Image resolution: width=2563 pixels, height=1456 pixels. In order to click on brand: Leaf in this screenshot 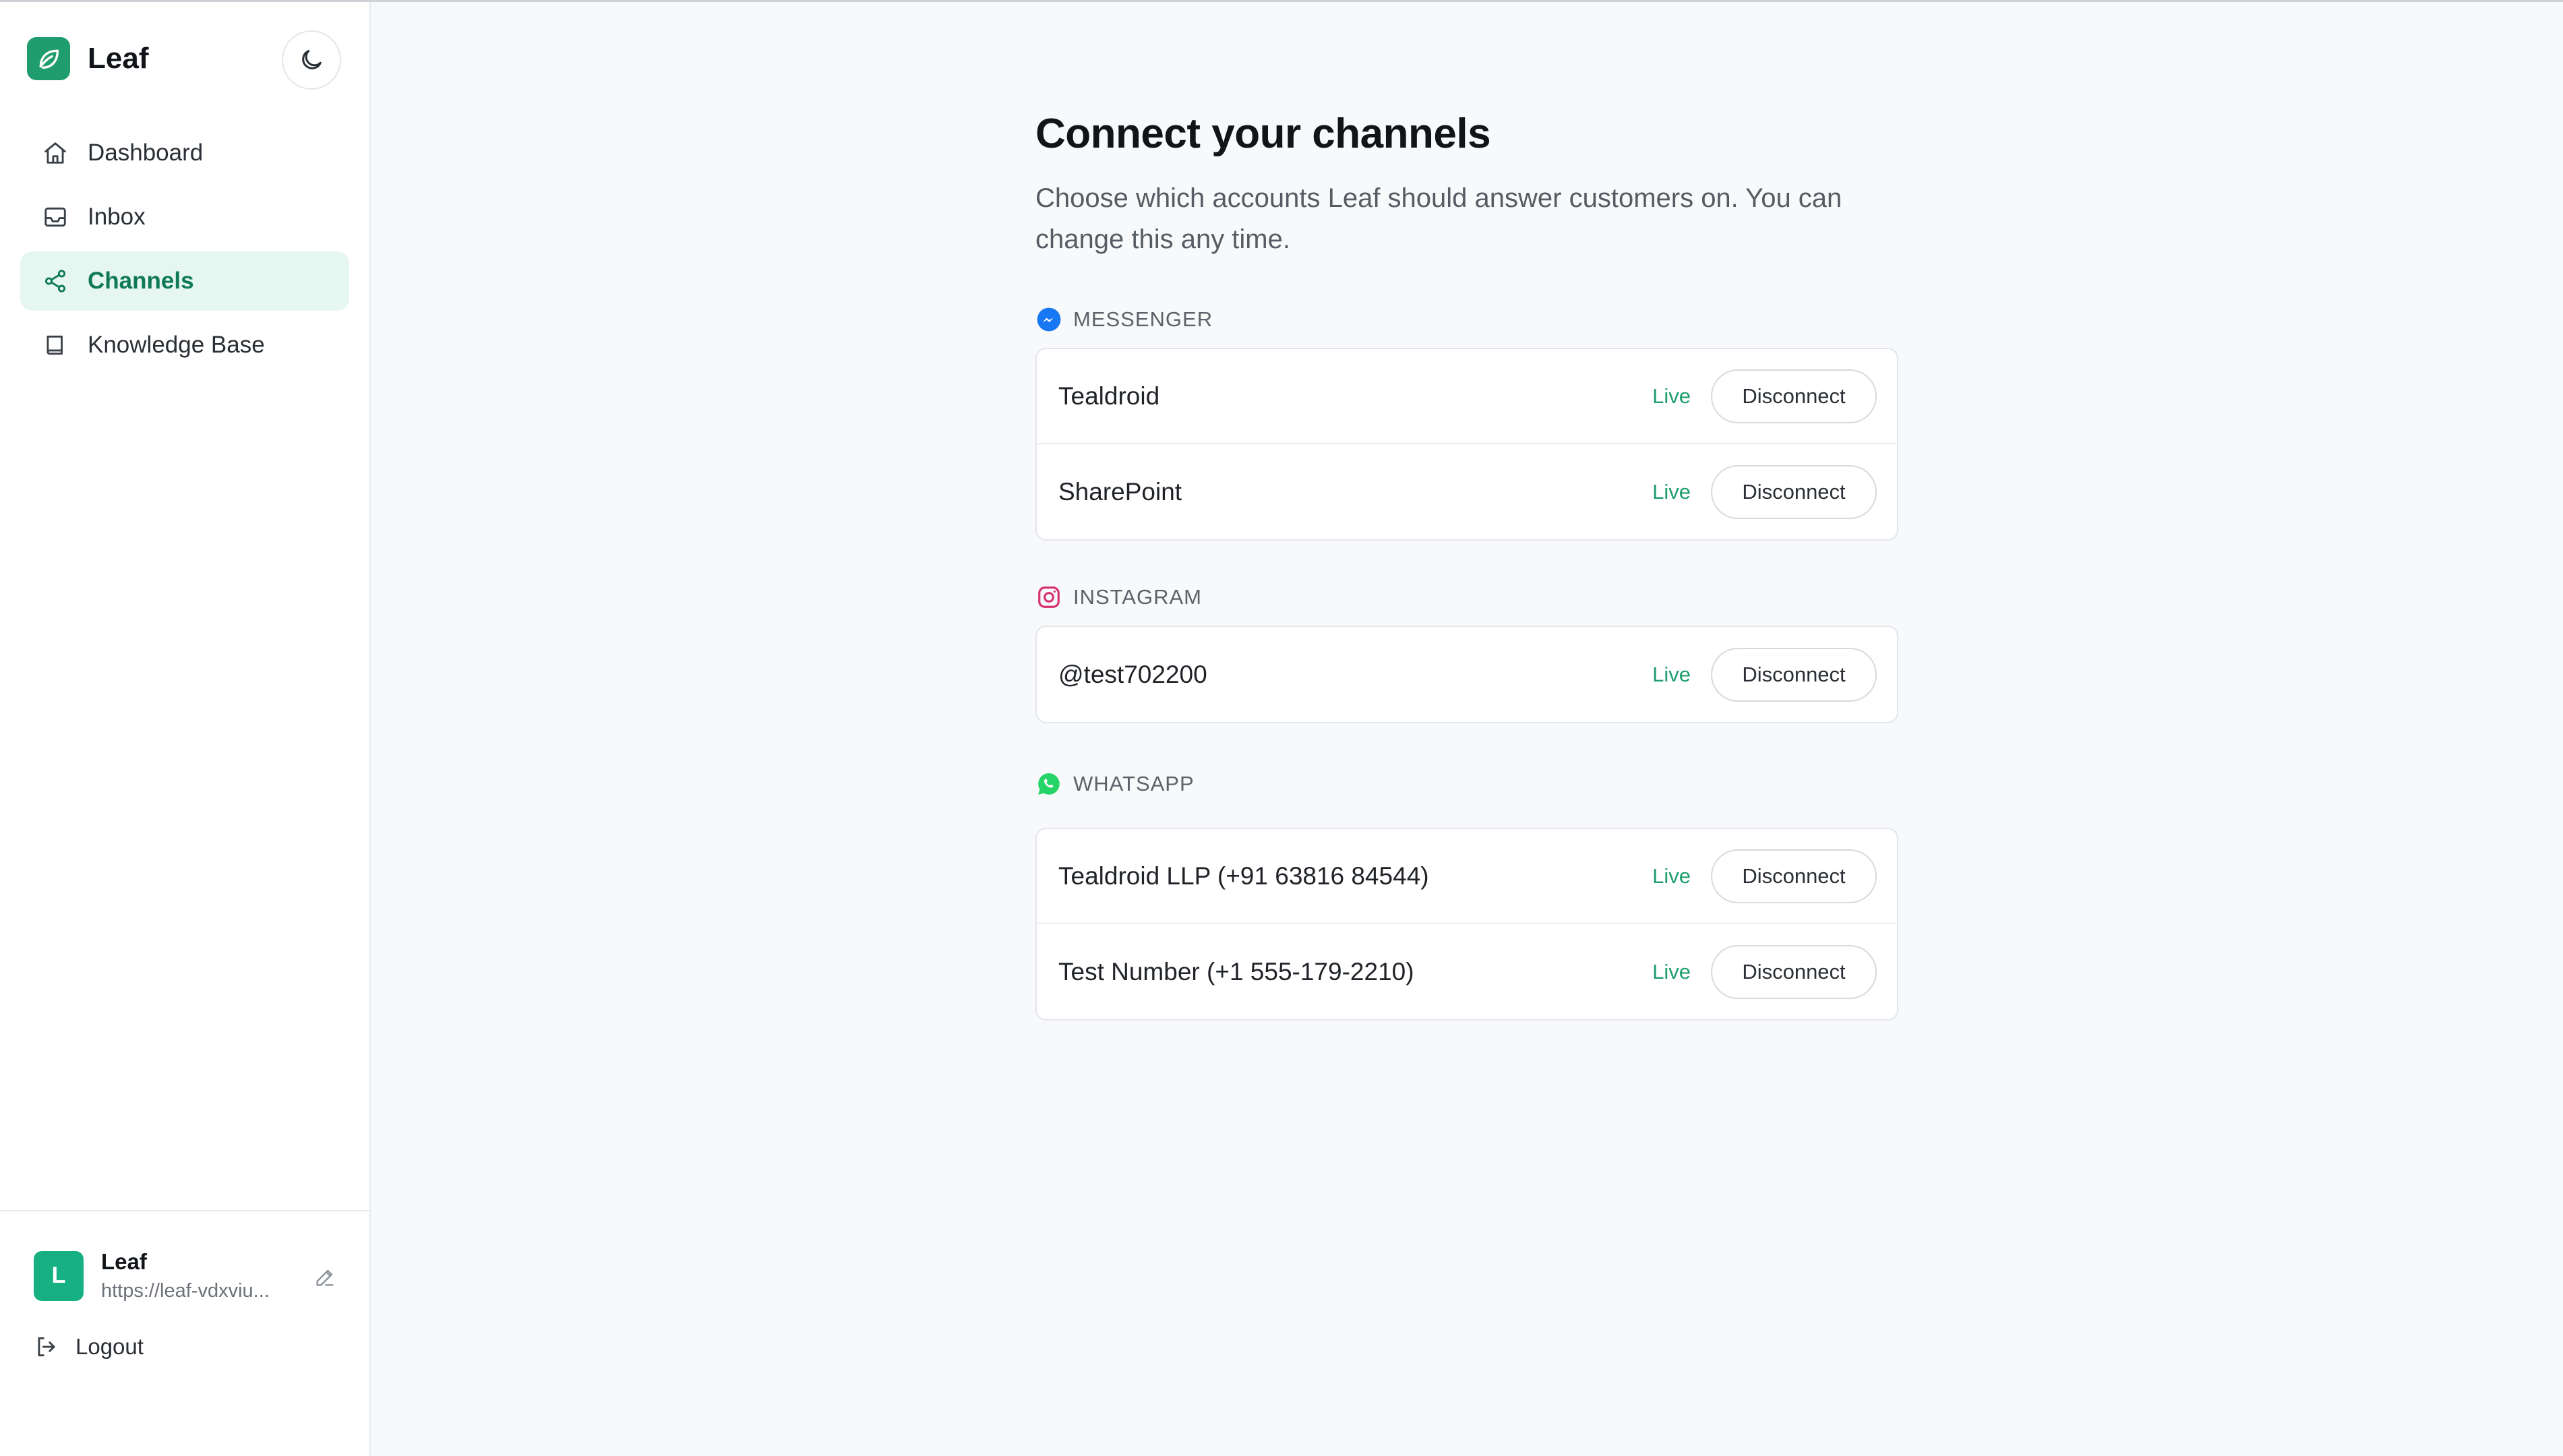, I will do `click(88, 58)`.